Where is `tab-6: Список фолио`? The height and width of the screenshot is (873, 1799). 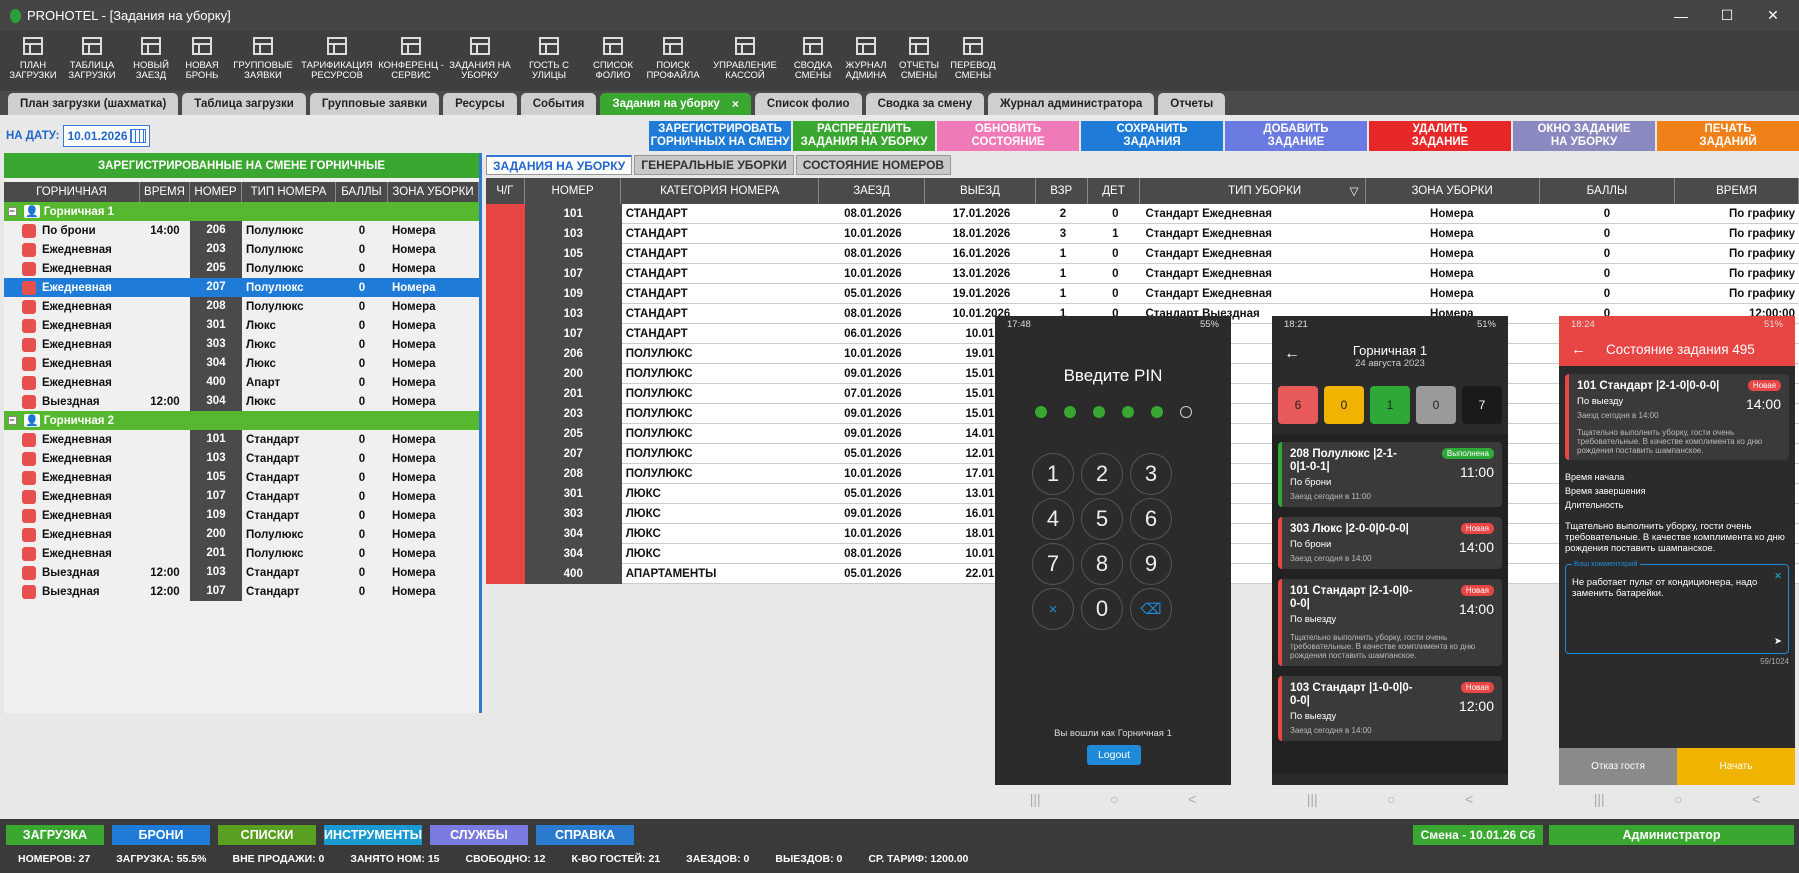 tab-6: Список фолио is located at coordinates (808, 104).